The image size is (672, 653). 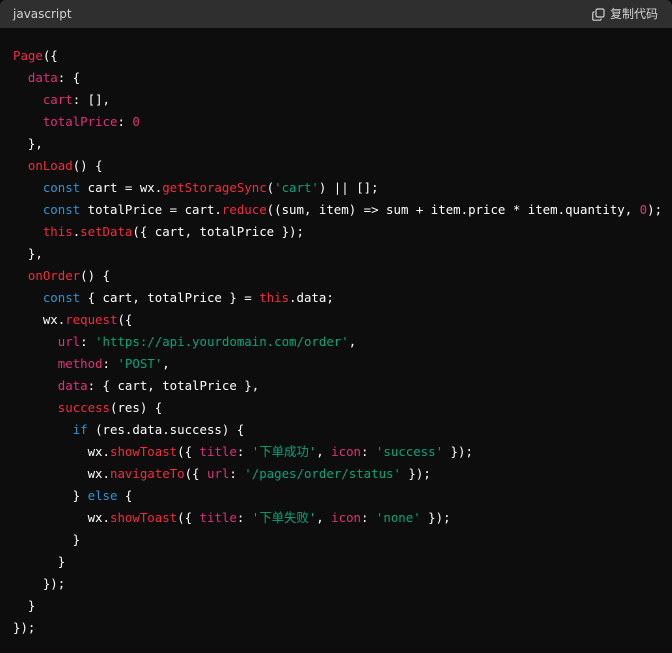 I want to click on code-token: {, so click(x=125, y=495).